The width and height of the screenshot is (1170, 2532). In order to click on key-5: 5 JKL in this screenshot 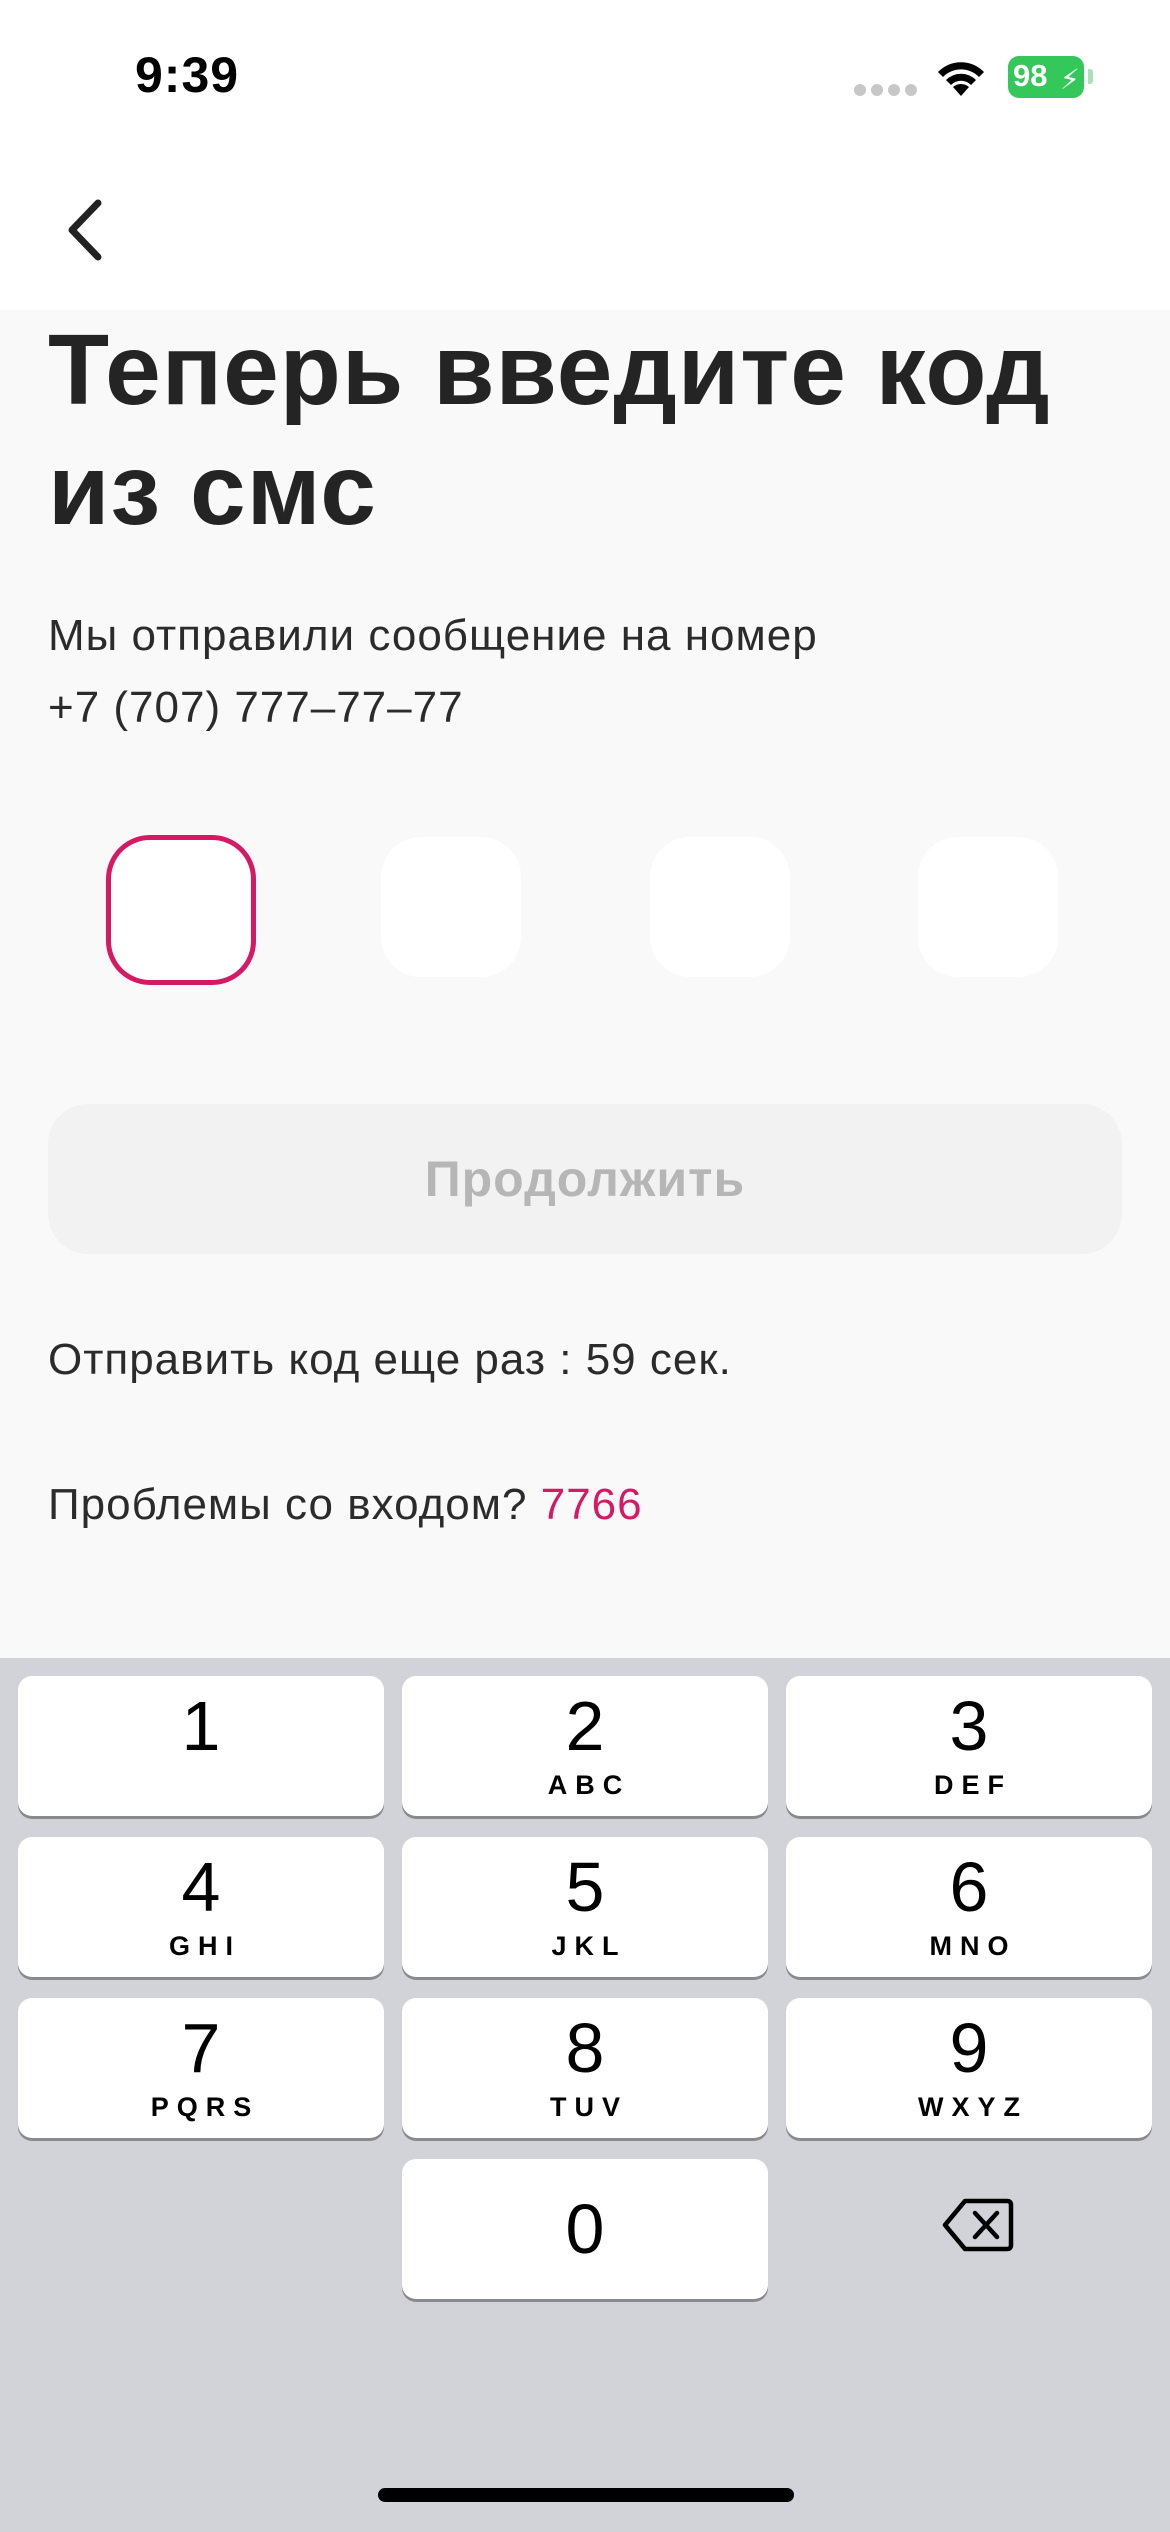, I will do `click(585, 1907)`.